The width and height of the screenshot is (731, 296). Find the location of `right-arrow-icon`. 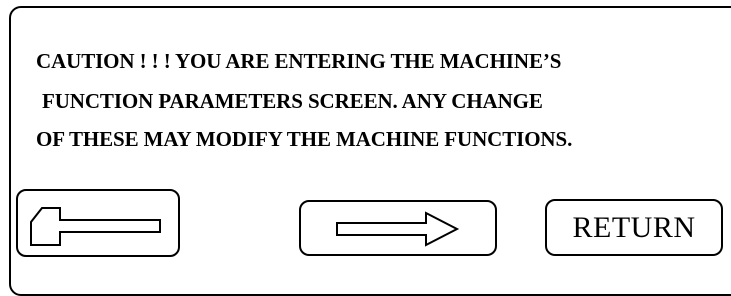

right-arrow-icon is located at coordinates (398, 229).